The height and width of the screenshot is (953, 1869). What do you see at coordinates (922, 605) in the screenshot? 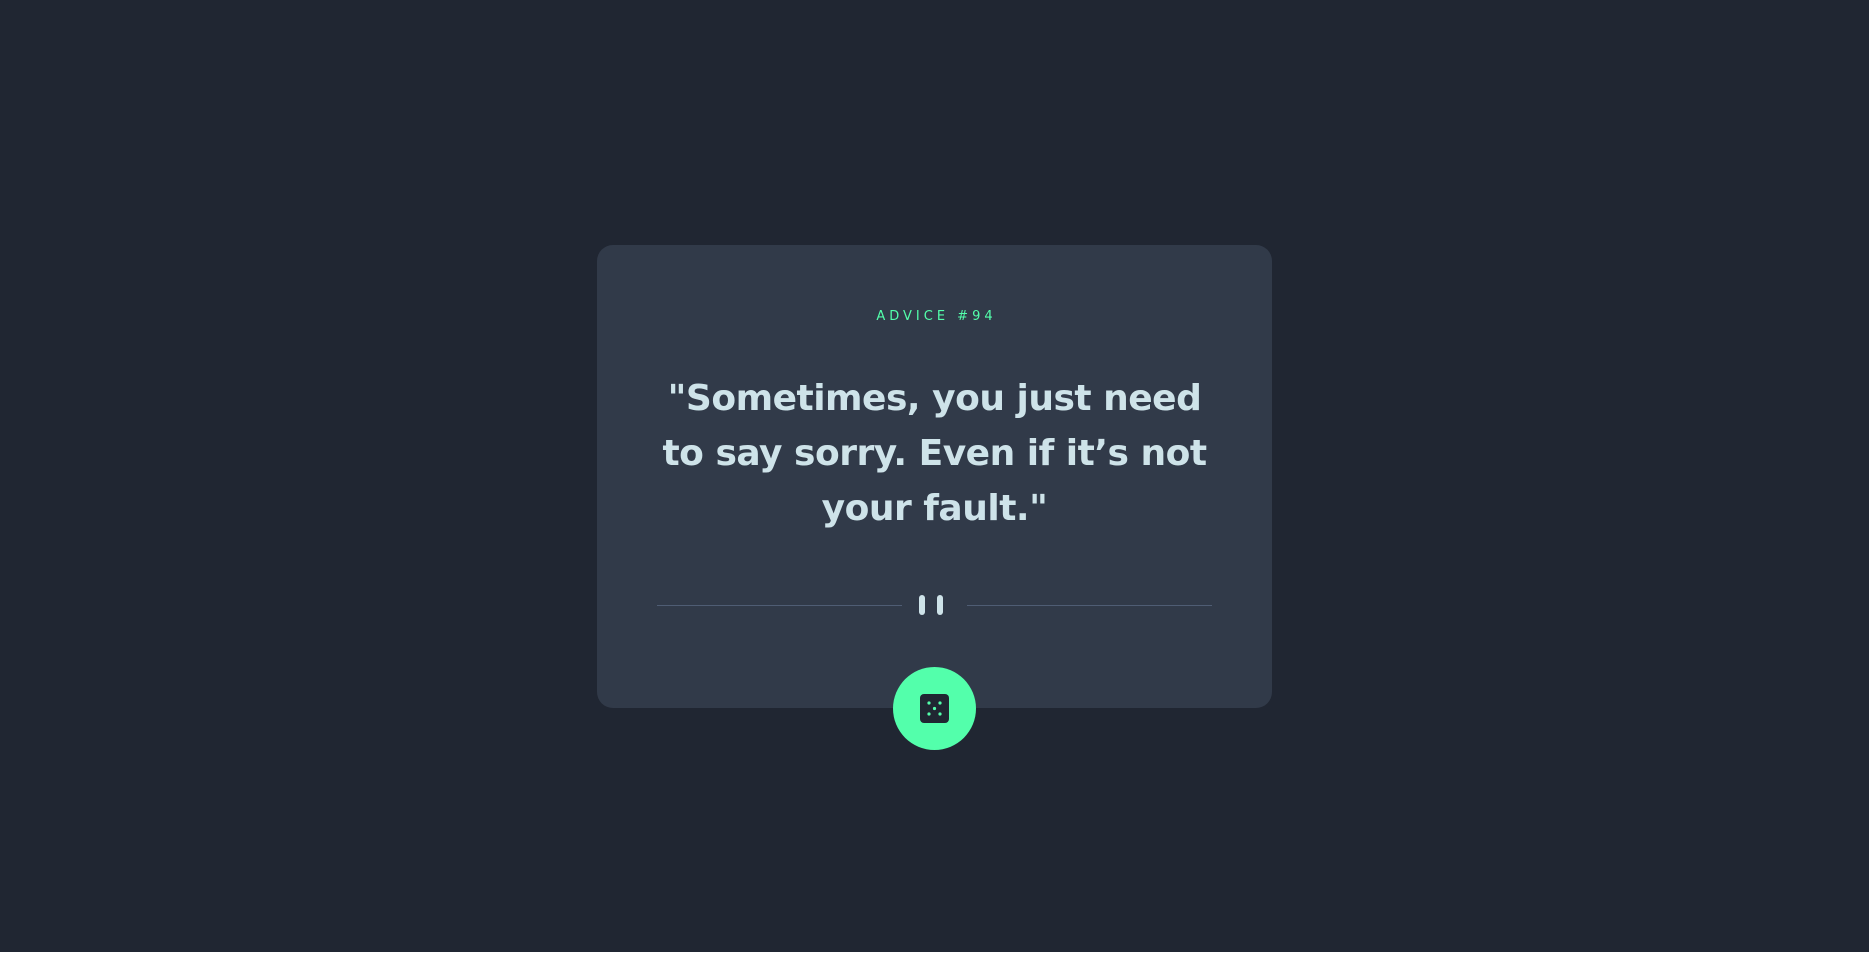
I see `pause-bar-left` at bounding box center [922, 605].